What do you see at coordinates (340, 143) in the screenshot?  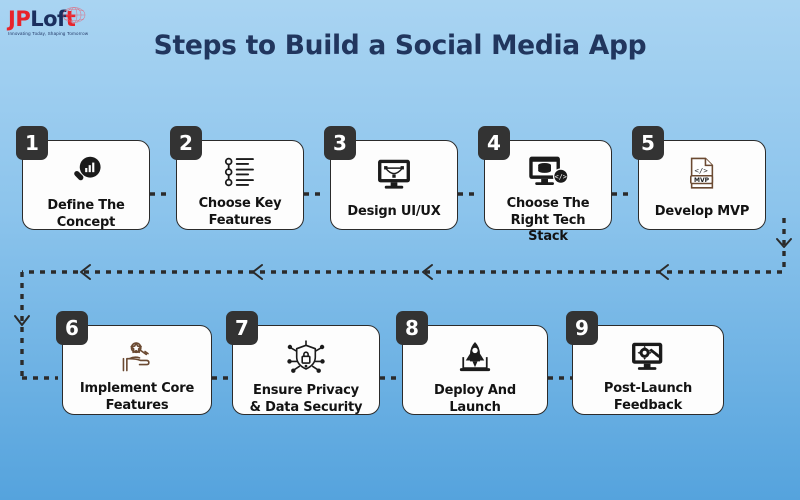 I see `step-badge-3: 3` at bounding box center [340, 143].